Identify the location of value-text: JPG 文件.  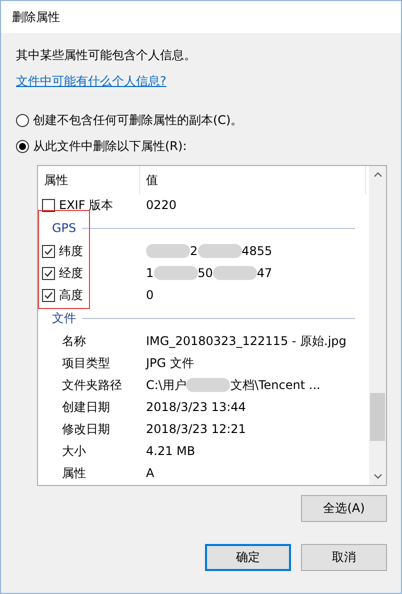
(170, 363).